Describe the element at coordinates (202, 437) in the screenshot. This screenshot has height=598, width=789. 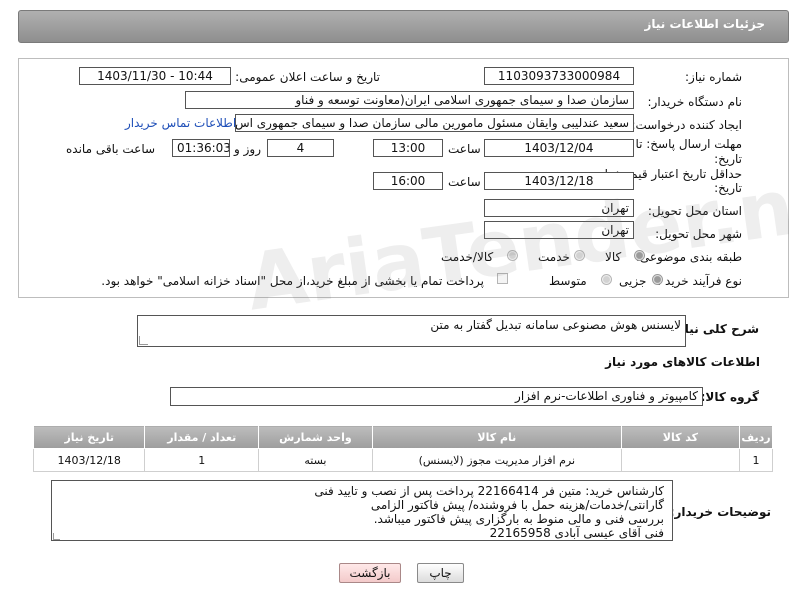
I see `col-quantity: تعداد / مقدار` at that location.